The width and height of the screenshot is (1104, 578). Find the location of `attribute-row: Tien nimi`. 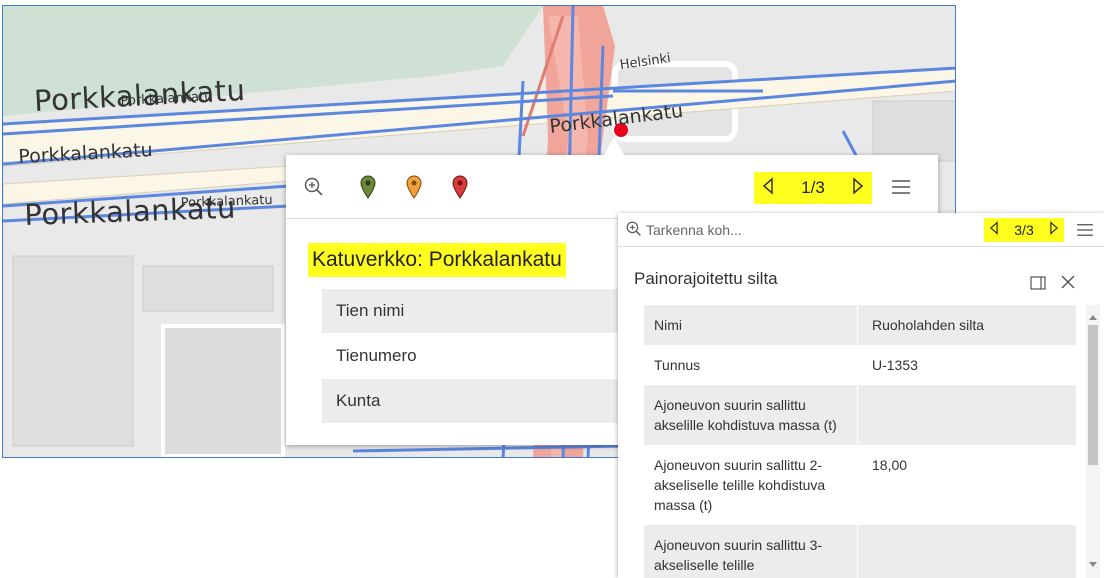

attribute-row: Tien nimi is located at coordinates (472, 311).